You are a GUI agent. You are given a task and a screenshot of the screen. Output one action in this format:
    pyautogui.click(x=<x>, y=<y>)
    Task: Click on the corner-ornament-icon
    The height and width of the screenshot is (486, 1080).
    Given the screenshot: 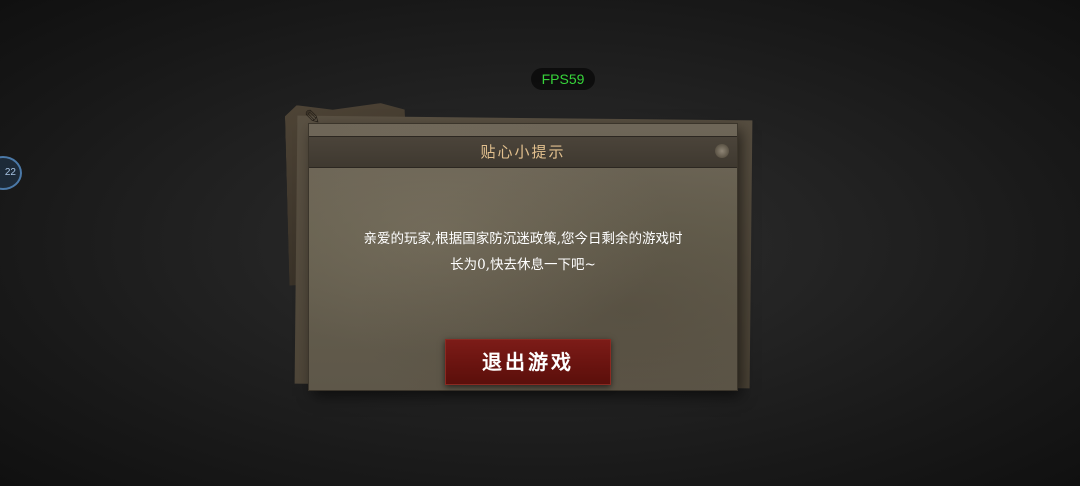 What is the action you would take?
    pyautogui.click(x=722, y=151)
    